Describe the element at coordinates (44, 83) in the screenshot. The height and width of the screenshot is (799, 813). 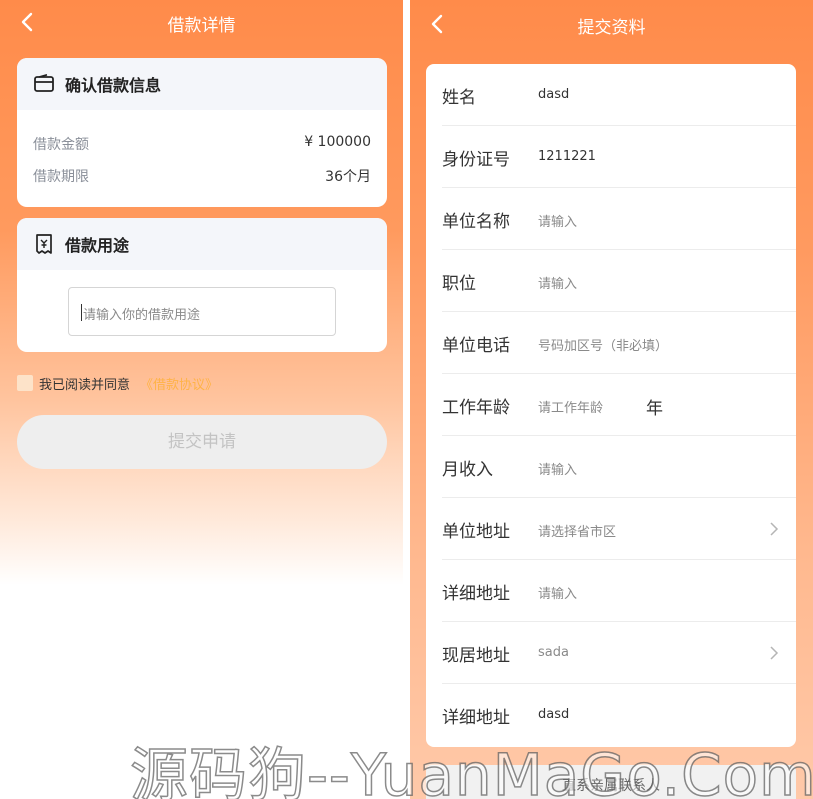
I see `wallet-icon` at that location.